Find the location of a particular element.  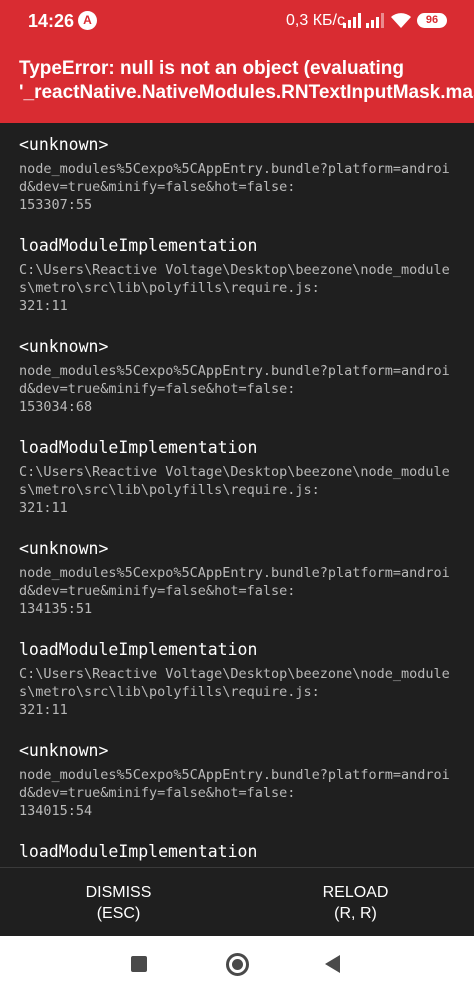

dismiss-button: DISMISS (ESC) is located at coordinates (118, 902).